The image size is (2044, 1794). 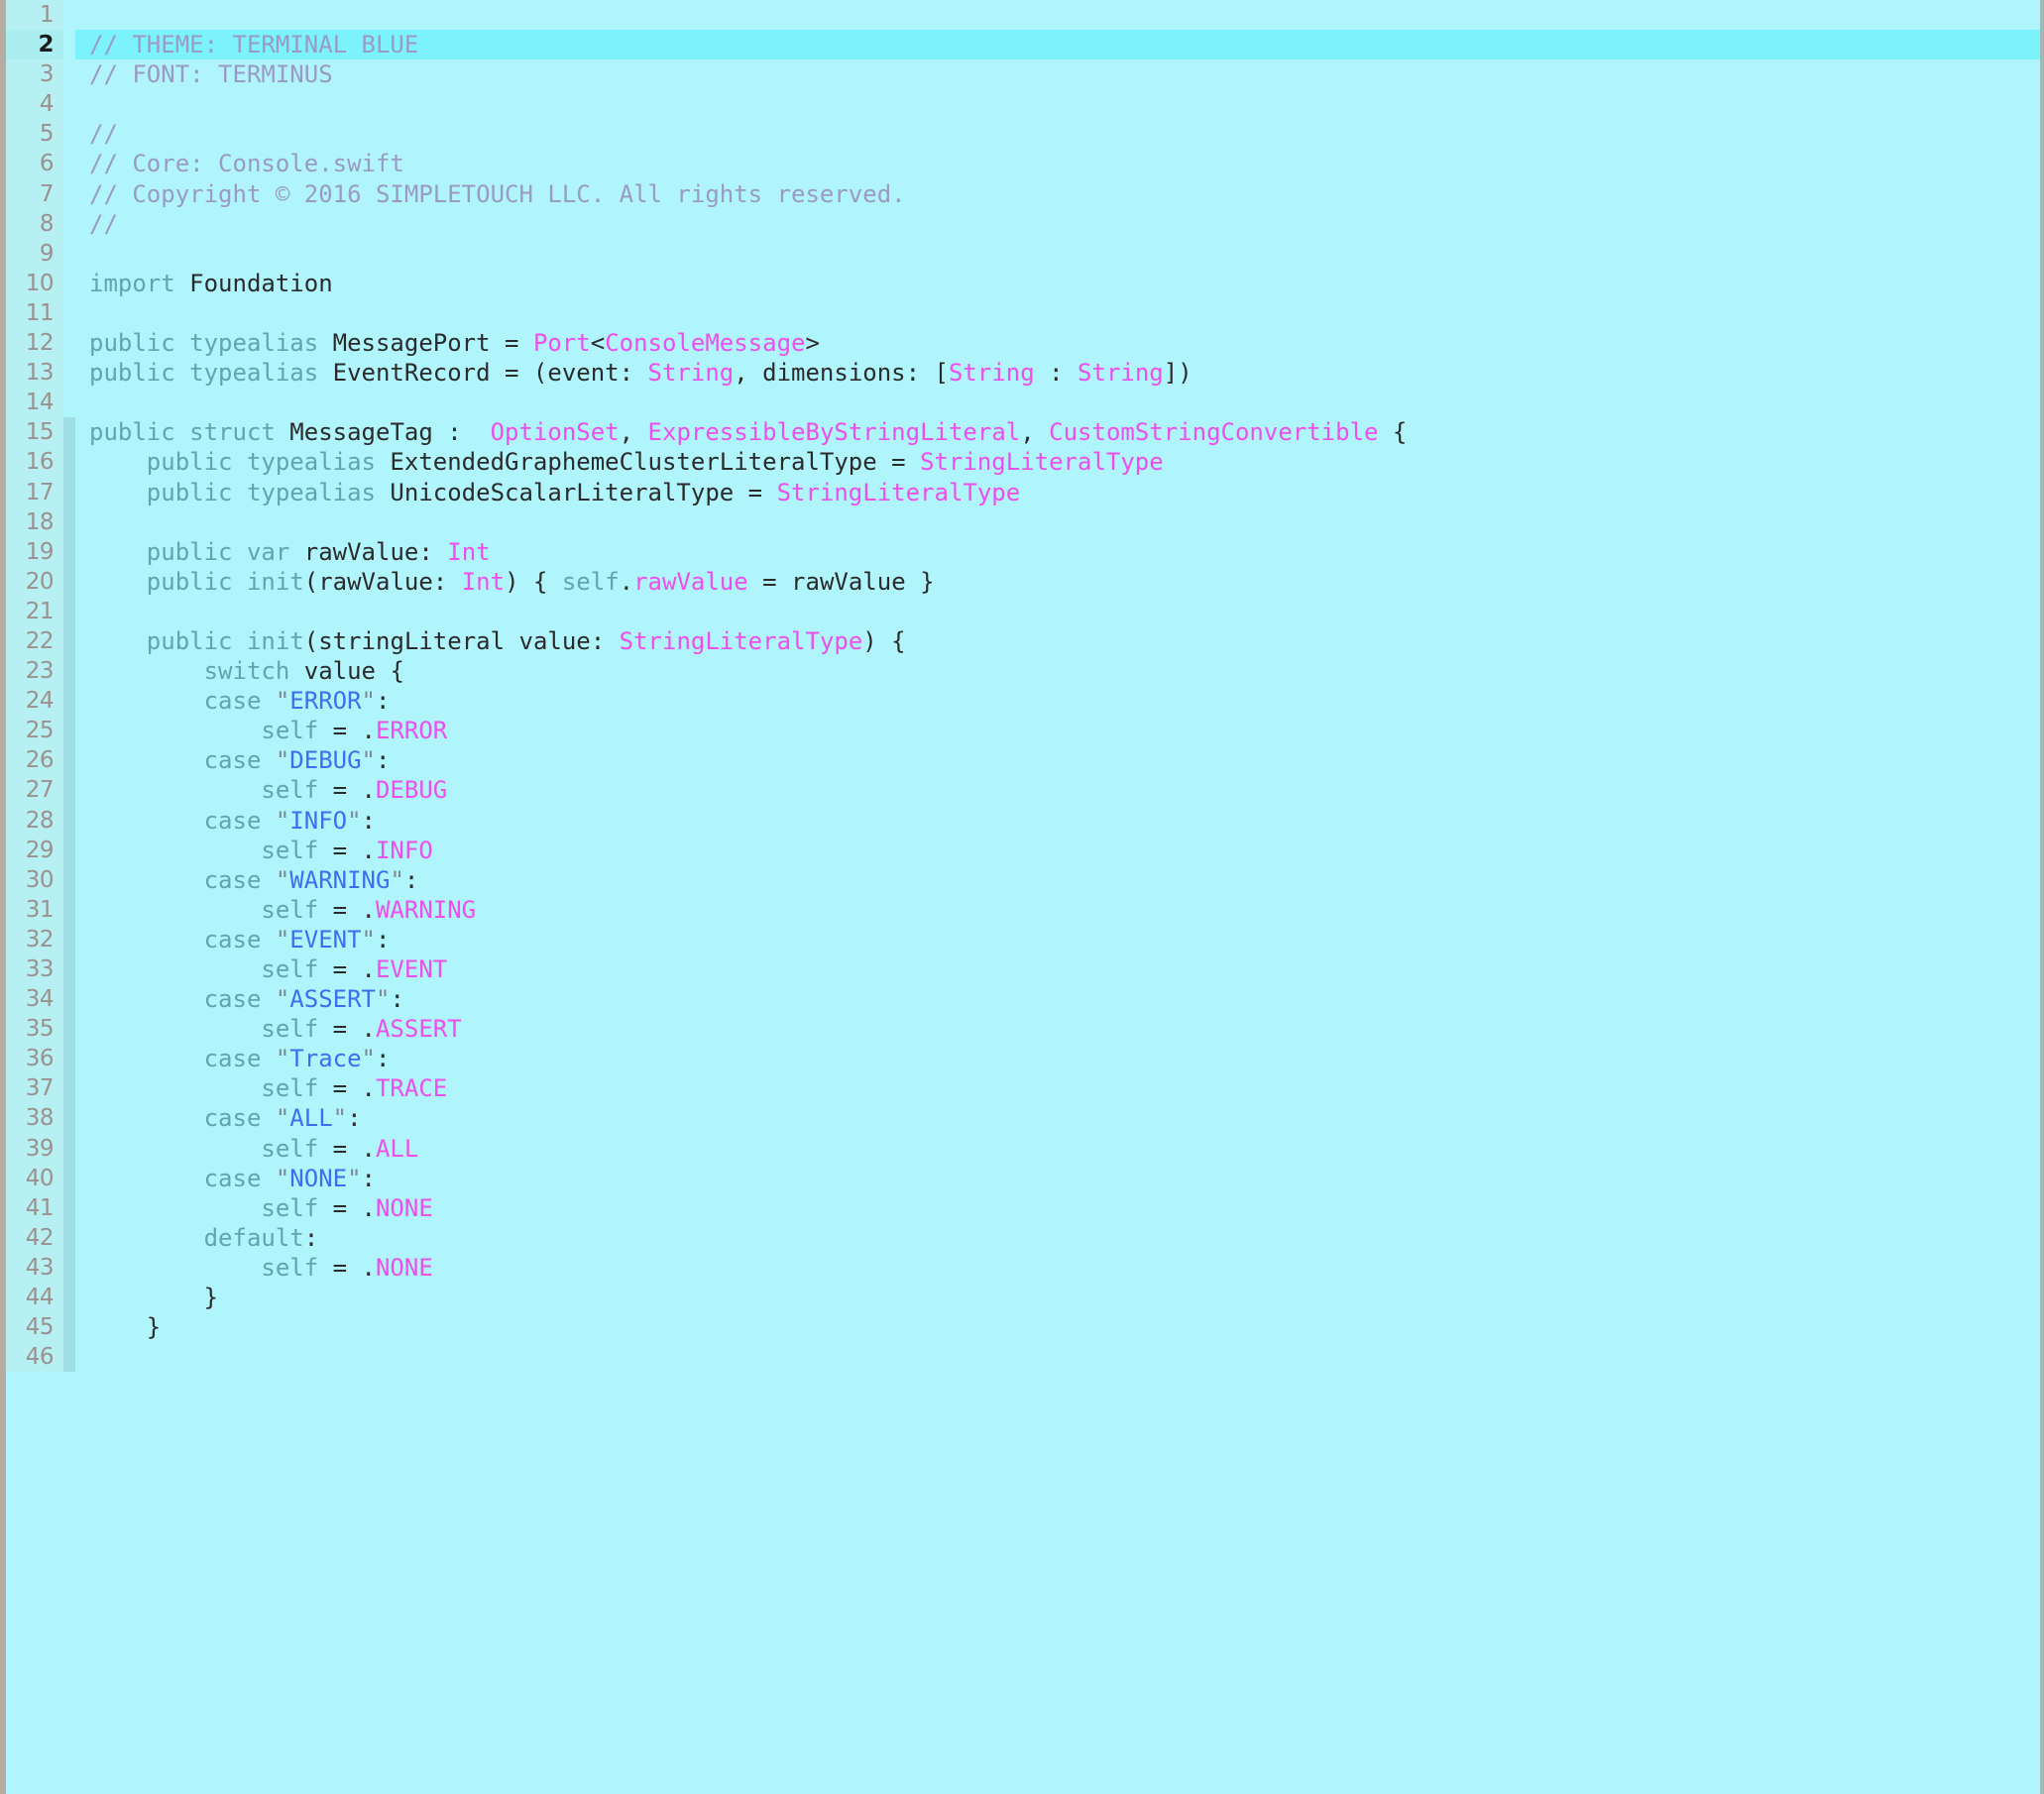 What do you see at coordinates (347, 1207) in the screenshot?
I see `token-id: = .` at bounding box center [347, 1207].